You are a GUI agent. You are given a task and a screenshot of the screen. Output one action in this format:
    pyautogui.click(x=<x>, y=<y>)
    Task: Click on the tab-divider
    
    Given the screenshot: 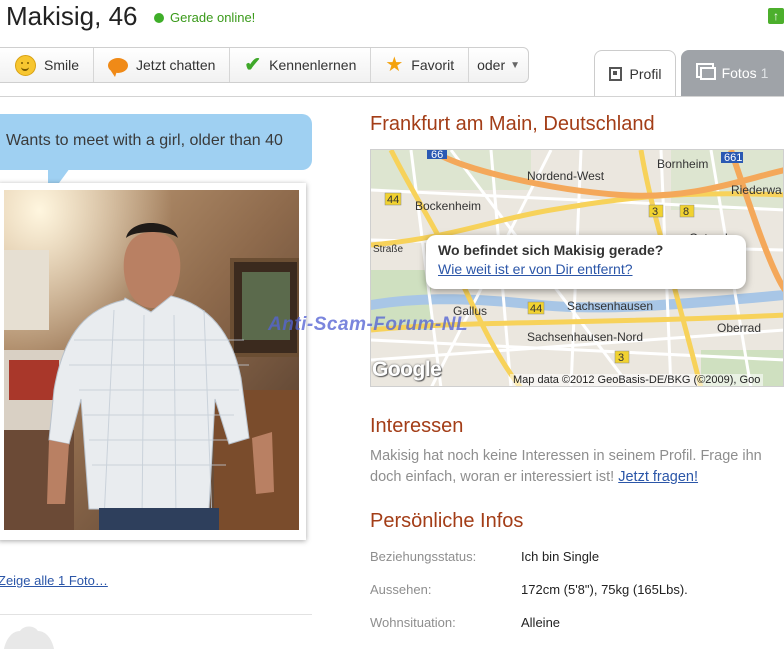 What is the action you would take?
    pyautogui.click(x=392, y=96)
    